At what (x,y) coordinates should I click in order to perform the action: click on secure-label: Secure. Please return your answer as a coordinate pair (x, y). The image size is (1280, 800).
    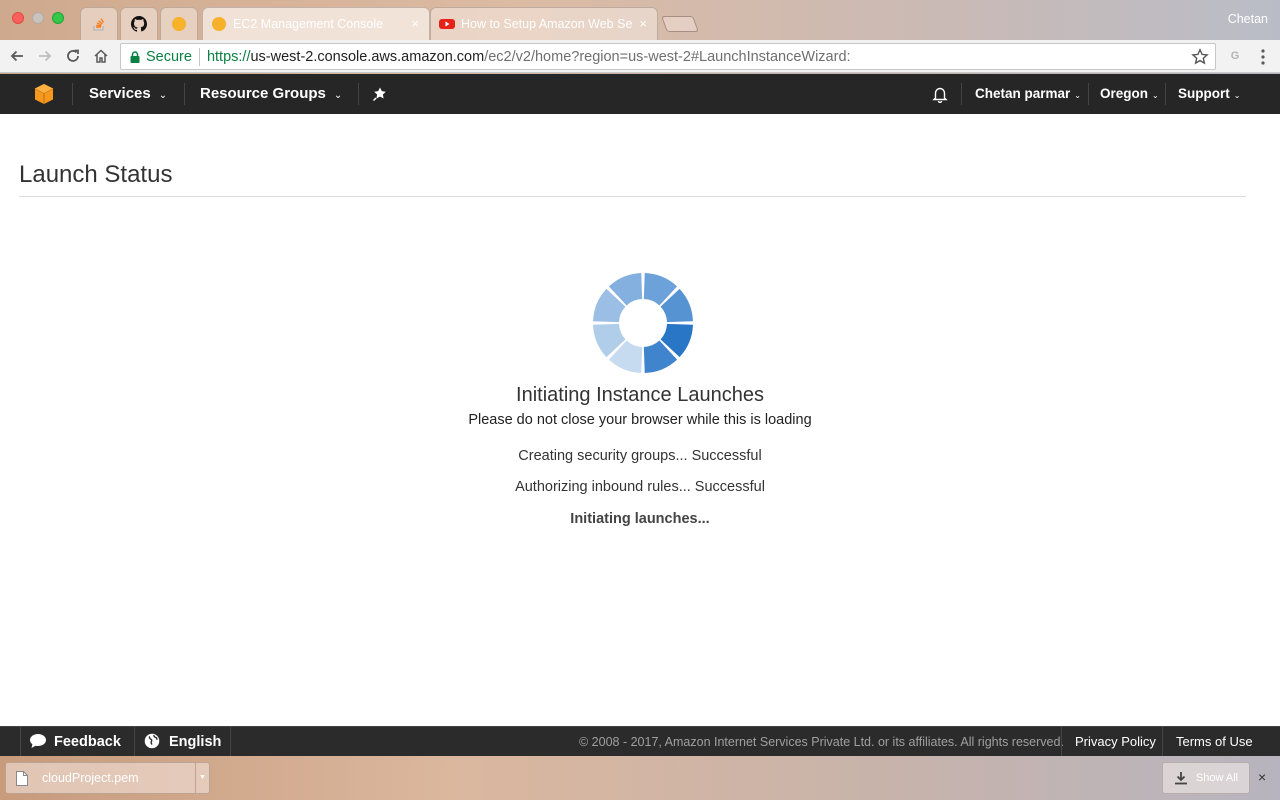
    Looking at the image, I should click on (169, 56).